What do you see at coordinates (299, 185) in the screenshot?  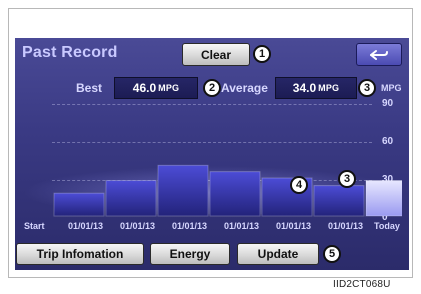 I see `callout-badge: 4` at bounding box center [299, 185].